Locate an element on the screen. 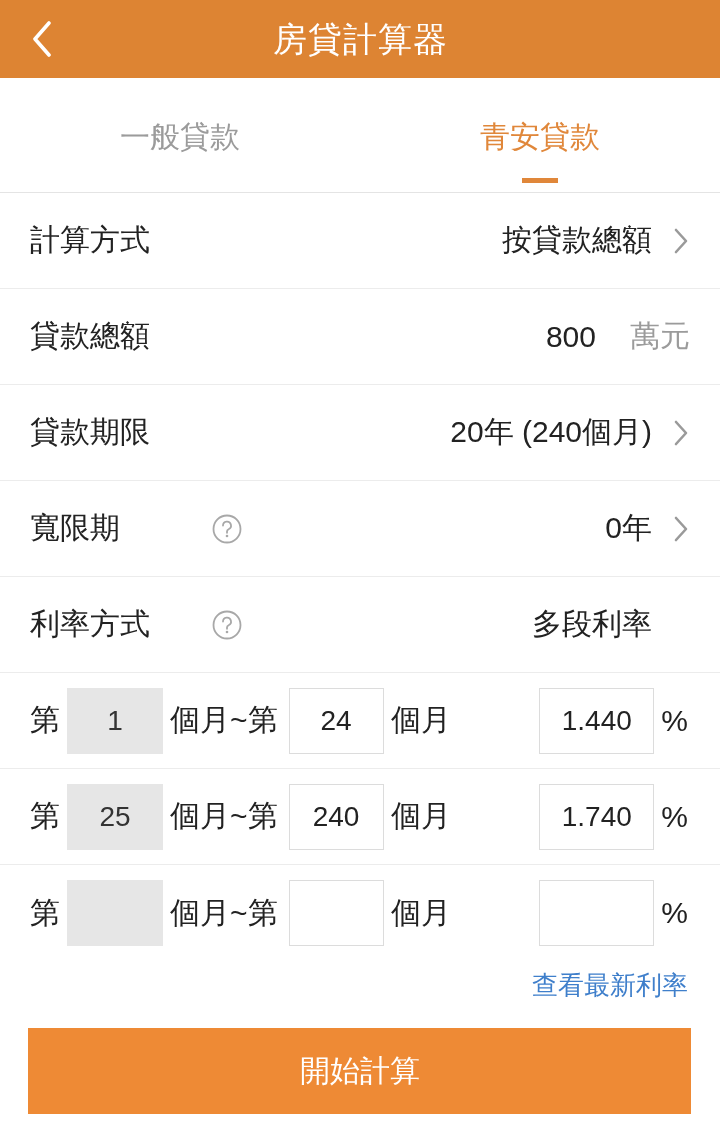 Image resolution: width=720 pixels, height=1125 pixels. end-month-field: 24 is located at coordinates (336, 720).